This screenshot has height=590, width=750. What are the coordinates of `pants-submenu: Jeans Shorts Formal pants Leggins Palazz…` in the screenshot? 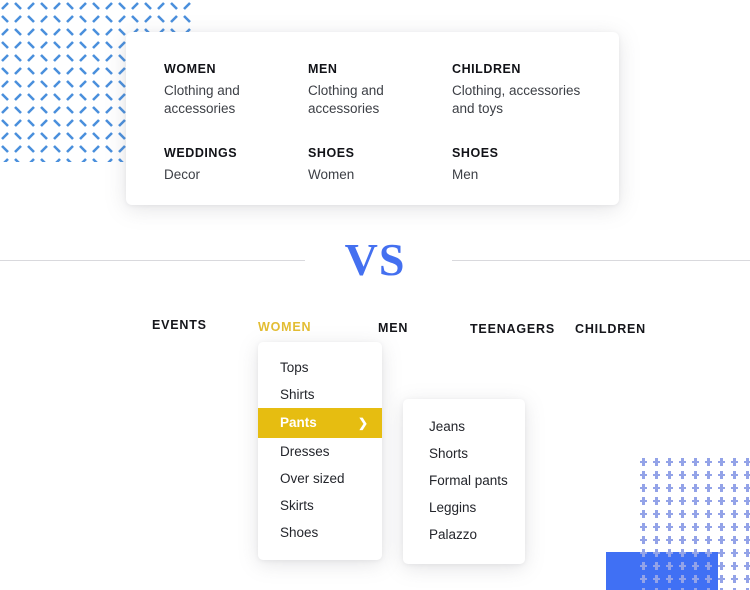 It's located at (464, 481).